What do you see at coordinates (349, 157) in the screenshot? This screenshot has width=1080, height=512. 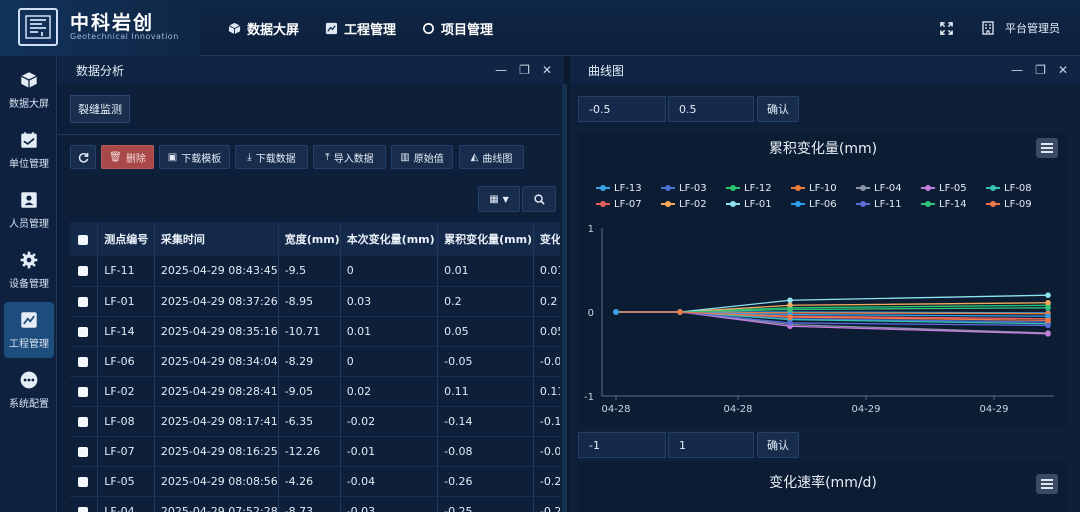 I see `import-data-button: ⤒ 导入数据` at bounding box center [349, 157].